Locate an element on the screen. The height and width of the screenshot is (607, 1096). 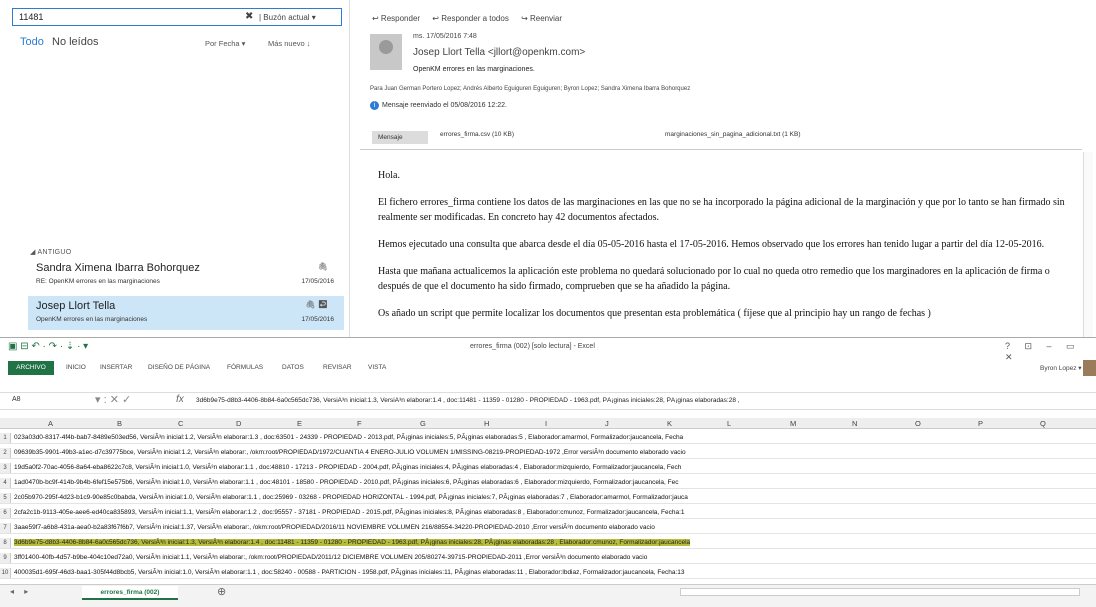
column-header: O is located at coordinates (918, 423).